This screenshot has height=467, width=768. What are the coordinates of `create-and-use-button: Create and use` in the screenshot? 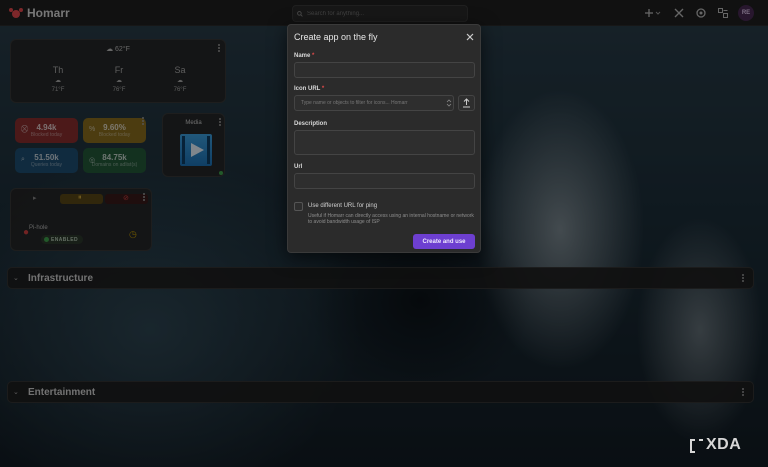 It's located at (444, 241).